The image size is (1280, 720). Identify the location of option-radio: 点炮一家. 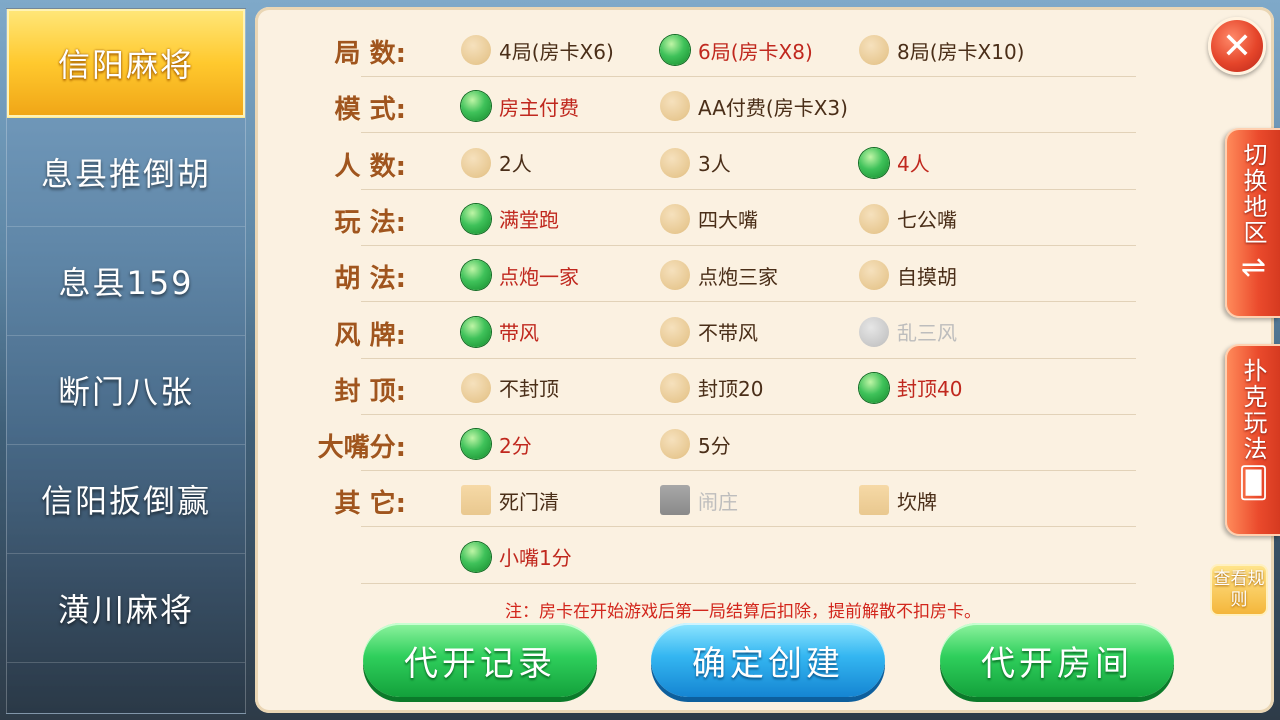
(520, 275).